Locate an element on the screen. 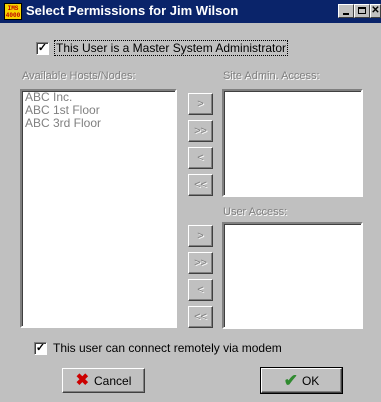  site-remove-button: < is located at coordinates (200, 158).